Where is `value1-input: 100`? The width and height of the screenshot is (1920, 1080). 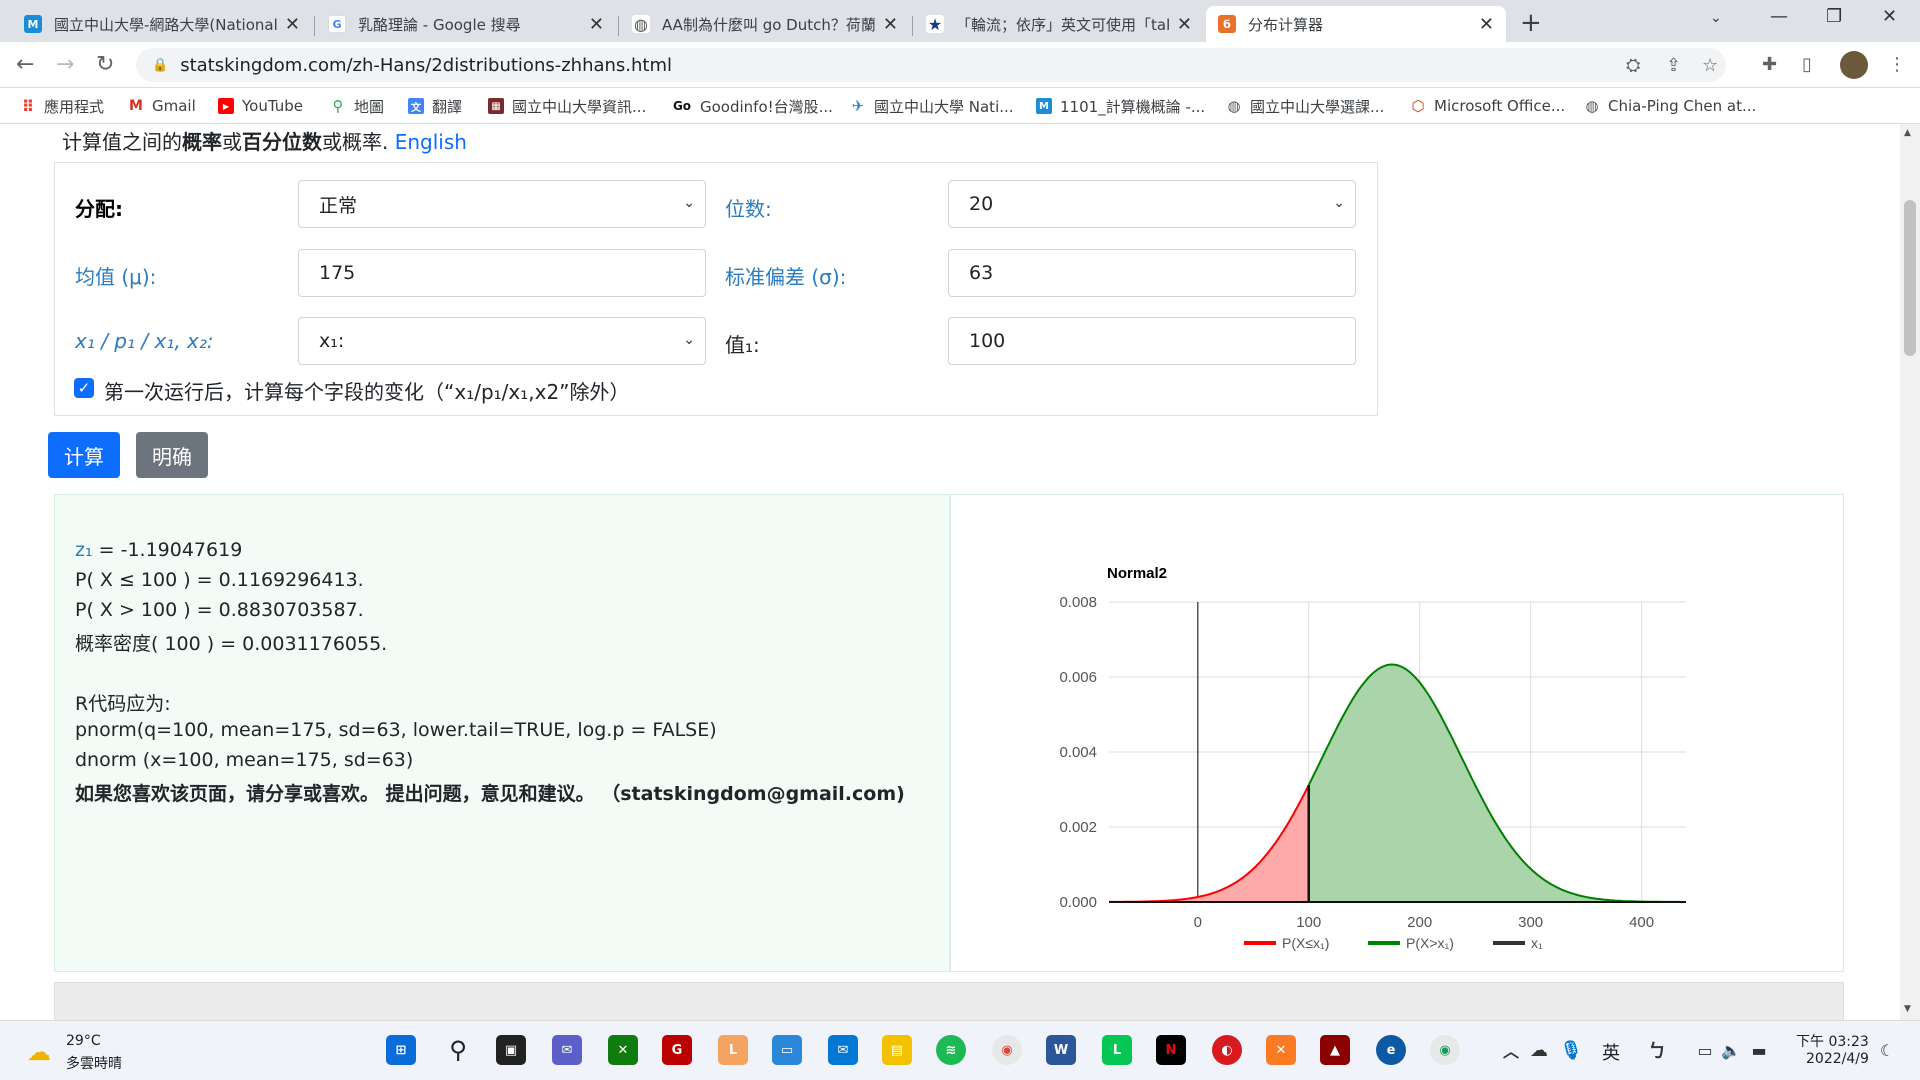
value1-input: 100 is located at coordinates (1152, 341).